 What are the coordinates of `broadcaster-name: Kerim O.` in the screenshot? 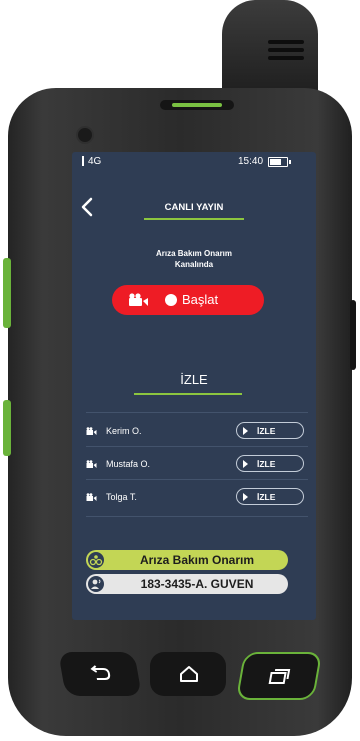 It's located at (124, 431).